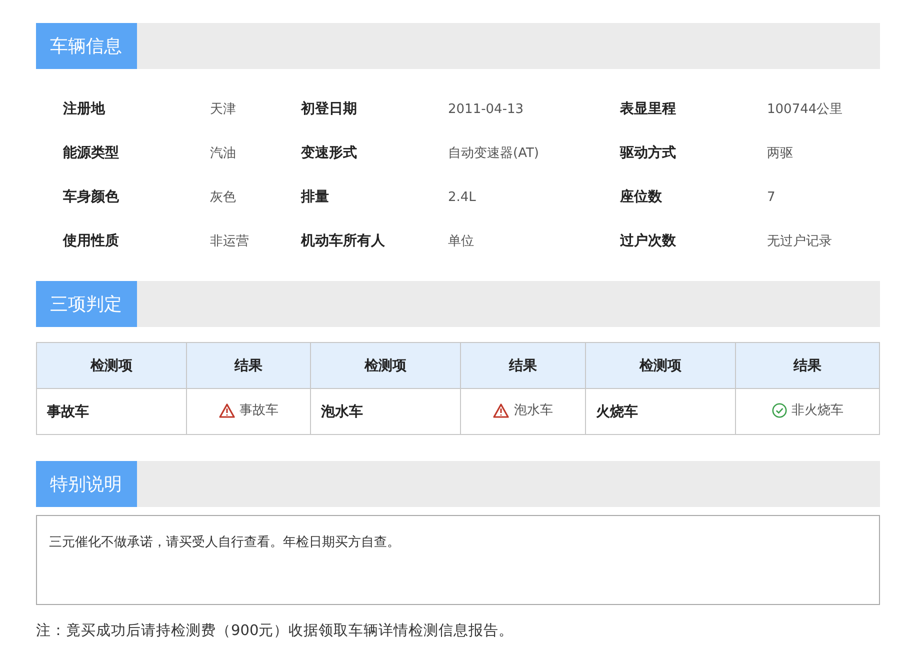 This screenshot has height=664, width=919. I want to click on result-cell: 泡水车, so click(523, 411).